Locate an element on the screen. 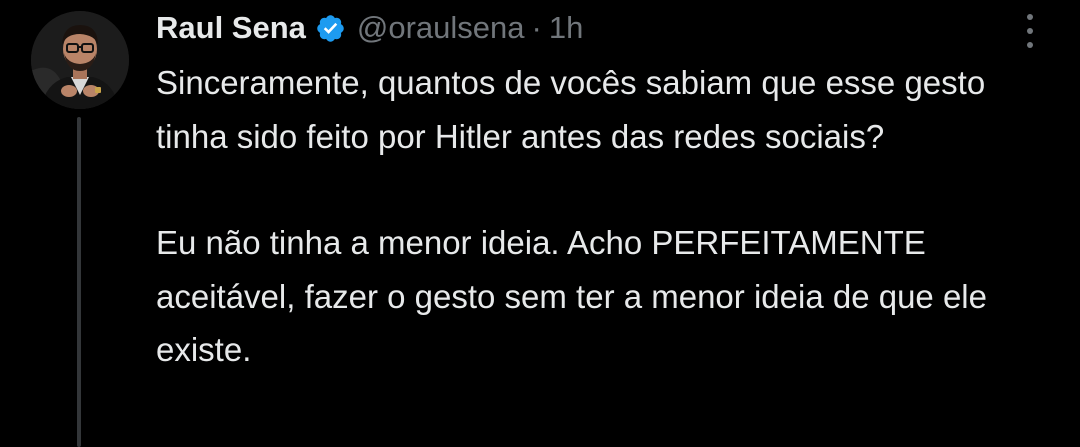  verified-badge-icon is located at coordinates (330, 28).